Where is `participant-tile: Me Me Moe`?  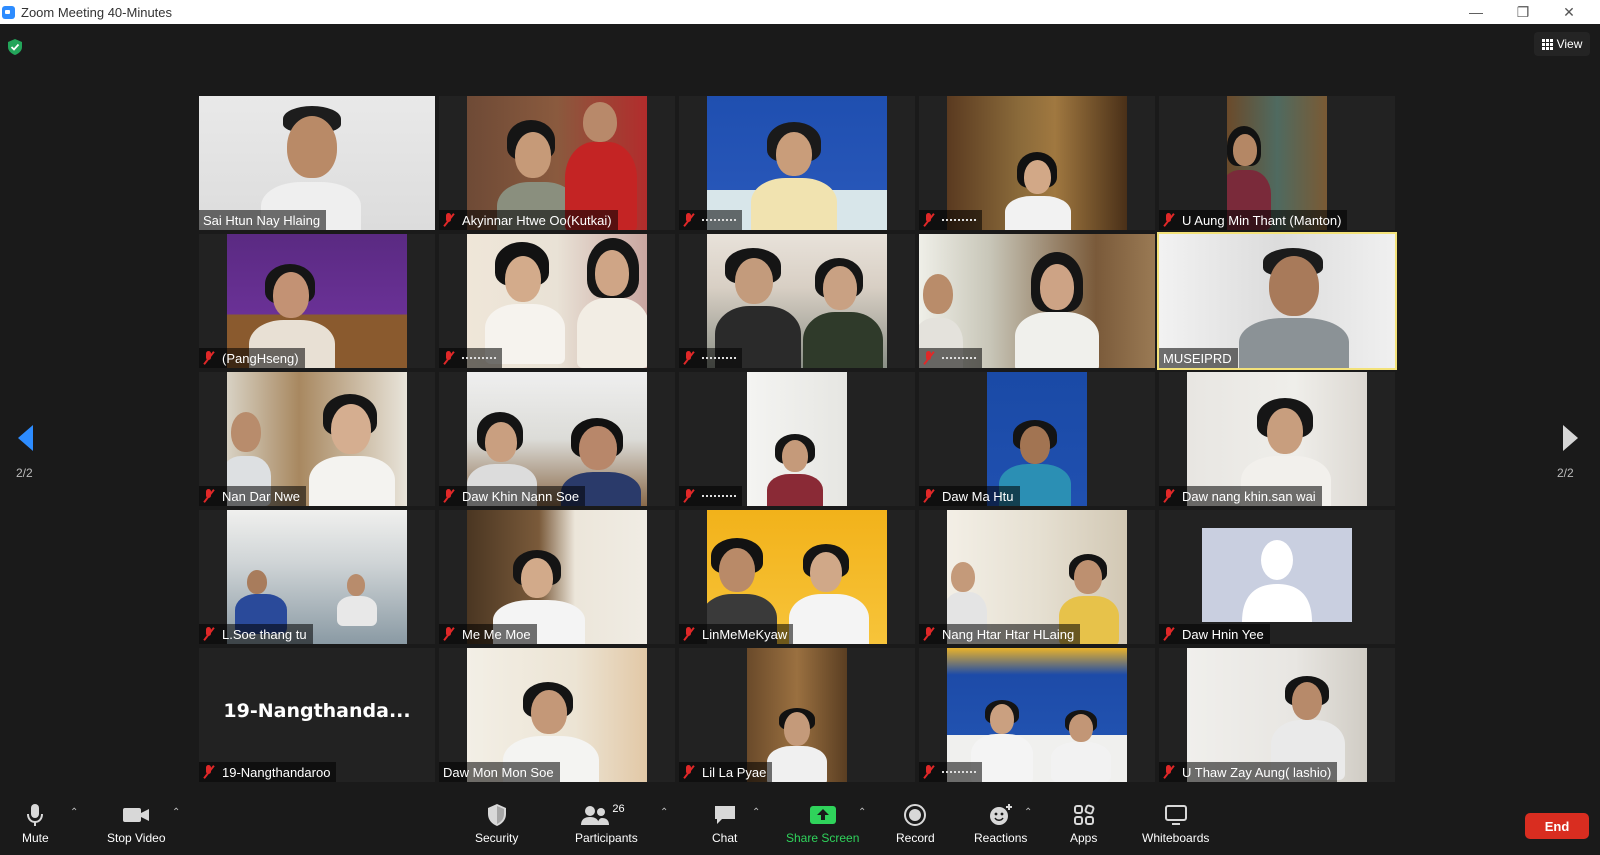
participant-tile: Me Me Moe is located at coordinates (557, 577).